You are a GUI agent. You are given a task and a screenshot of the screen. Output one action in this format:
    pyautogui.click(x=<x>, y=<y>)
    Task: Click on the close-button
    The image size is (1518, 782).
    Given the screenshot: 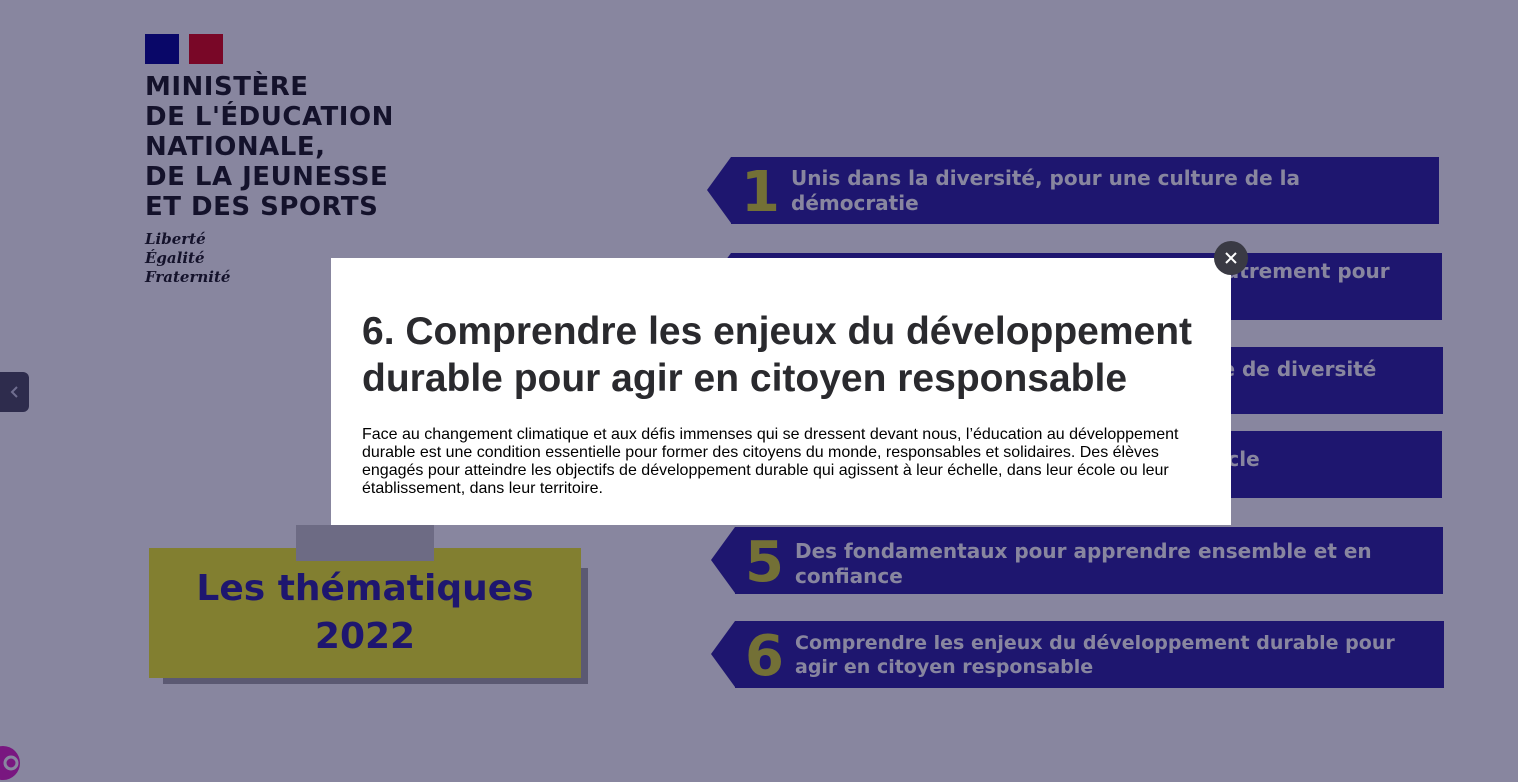 What is the action you would take?
    pyautogui.click(x=1231, y=258)
    